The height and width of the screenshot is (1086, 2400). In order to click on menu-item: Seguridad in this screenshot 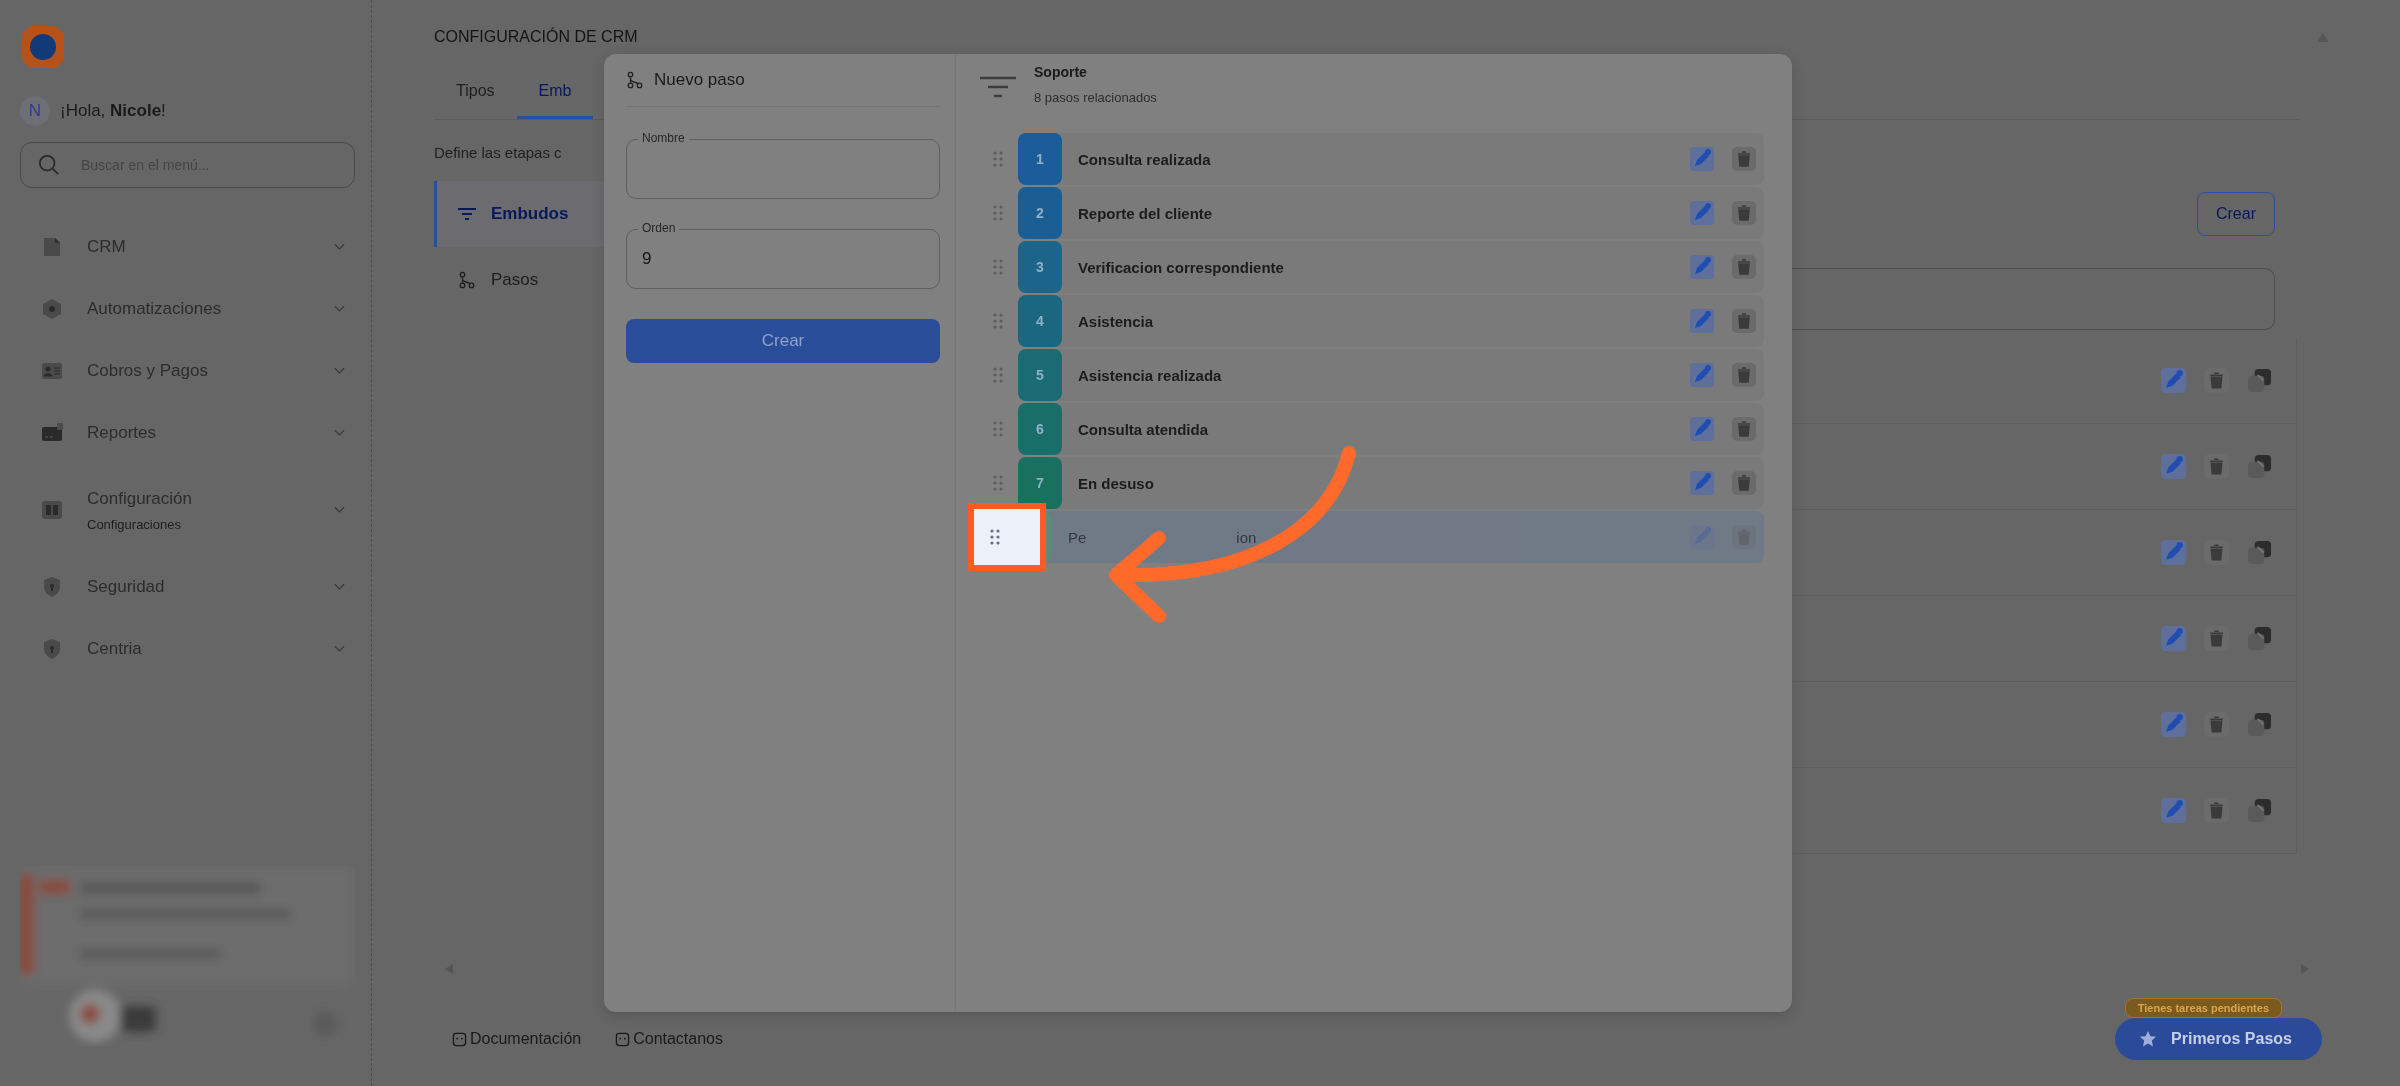, I will do `click(187, 587)`.